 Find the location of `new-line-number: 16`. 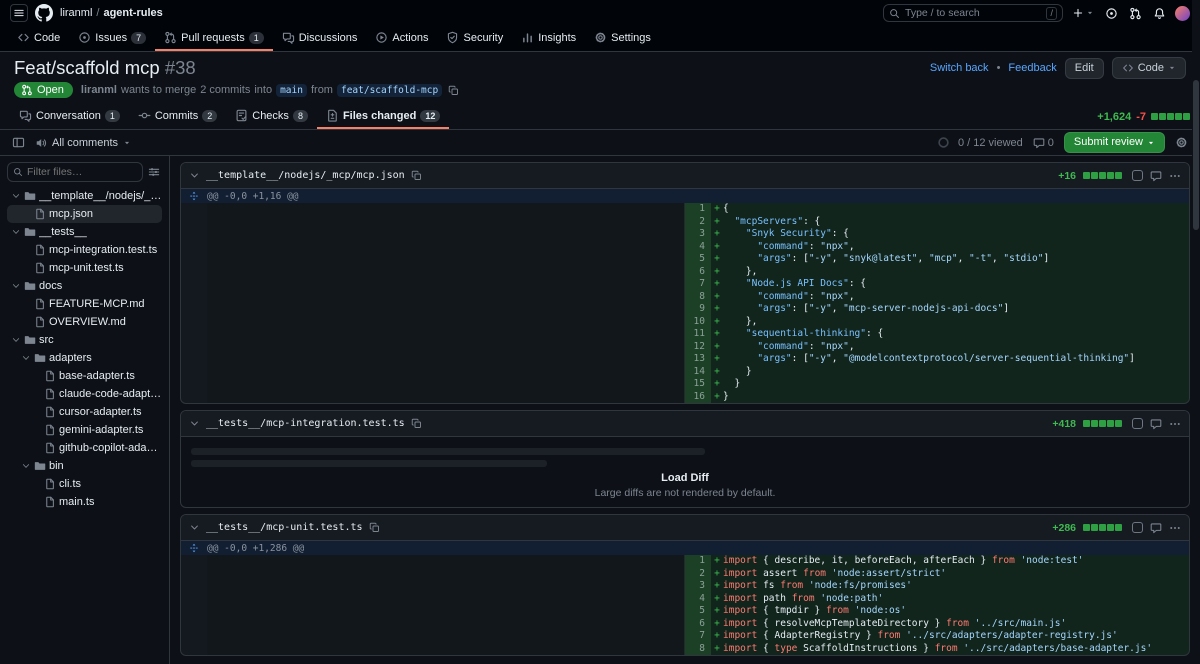

new-line-number: 16 is located at coordinates (698, 396).